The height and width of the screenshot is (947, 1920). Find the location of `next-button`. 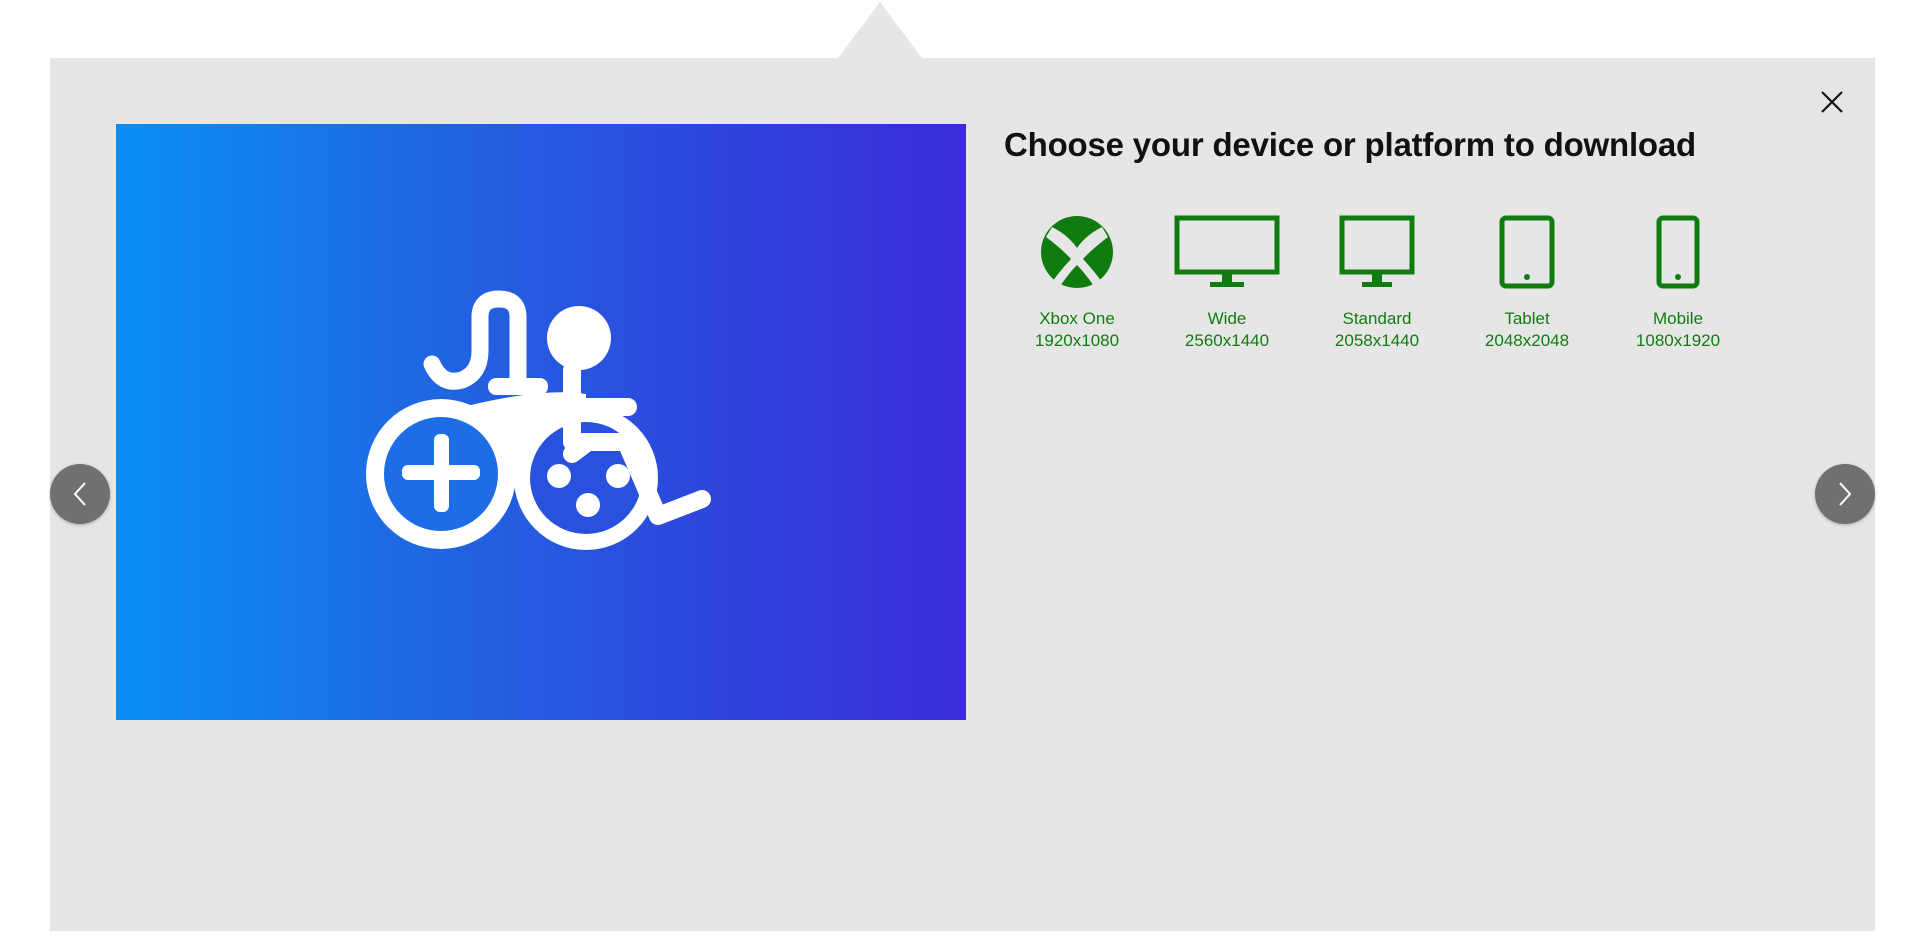

next-button is located at coordinates (1845, 494).